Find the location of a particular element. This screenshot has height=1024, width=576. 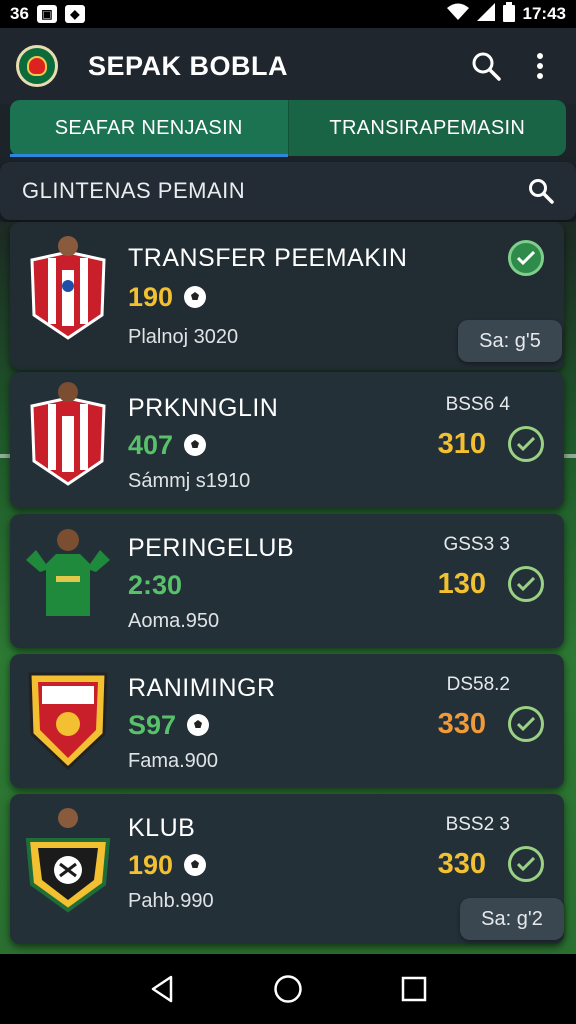

player-subtitle: Aoma.950 is located at coordinates (174, 621).